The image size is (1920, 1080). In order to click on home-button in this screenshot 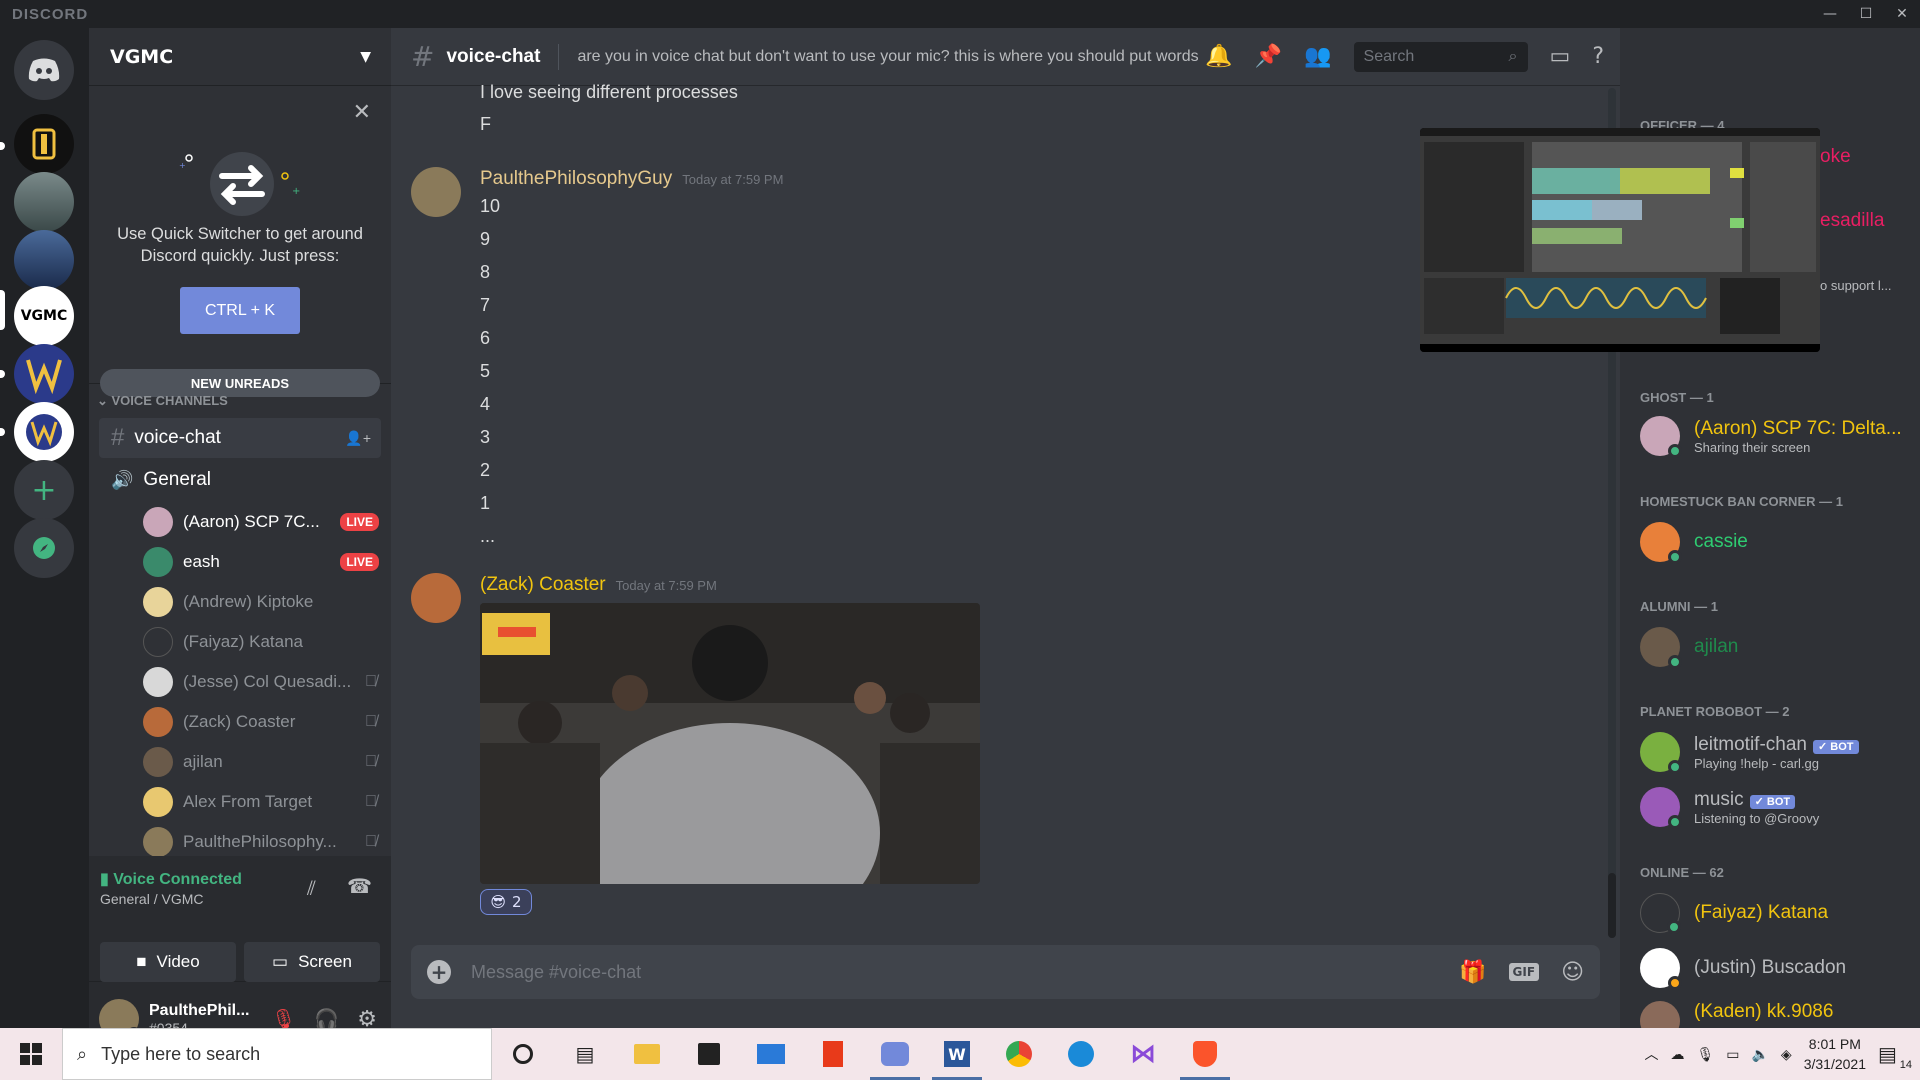, I will do `click(44, 70)`.